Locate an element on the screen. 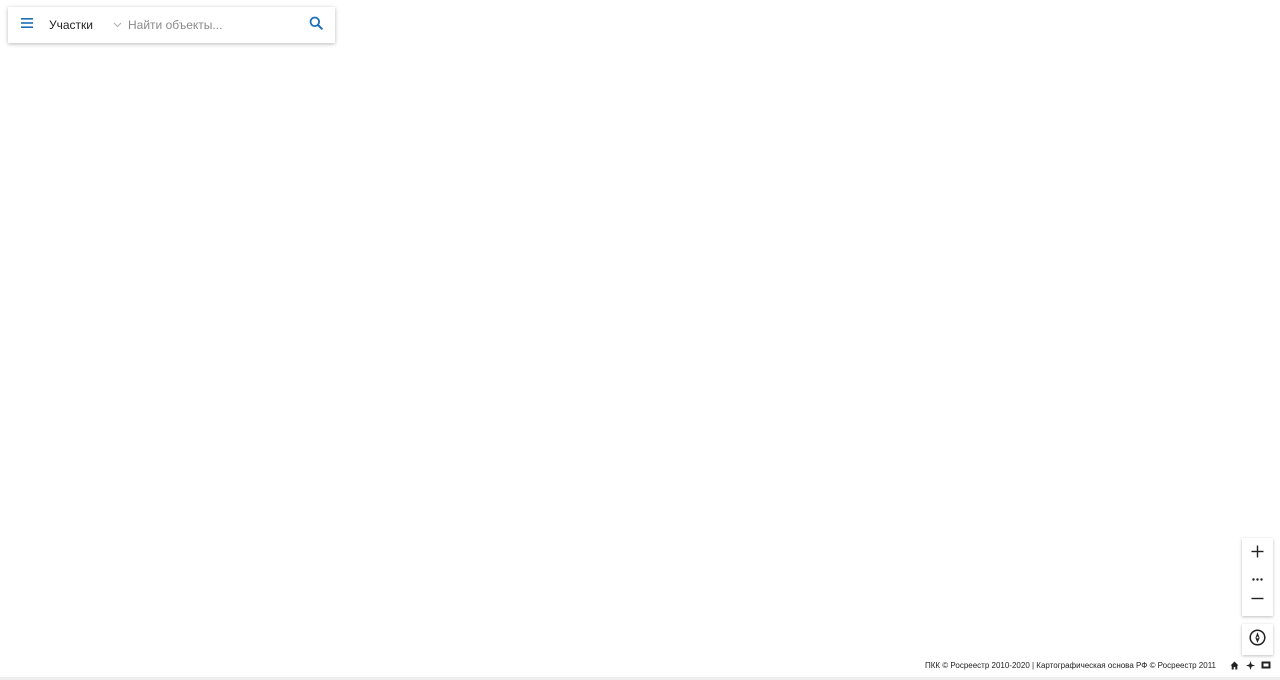  zoom-in-button is located at coordinates (1257, 553).